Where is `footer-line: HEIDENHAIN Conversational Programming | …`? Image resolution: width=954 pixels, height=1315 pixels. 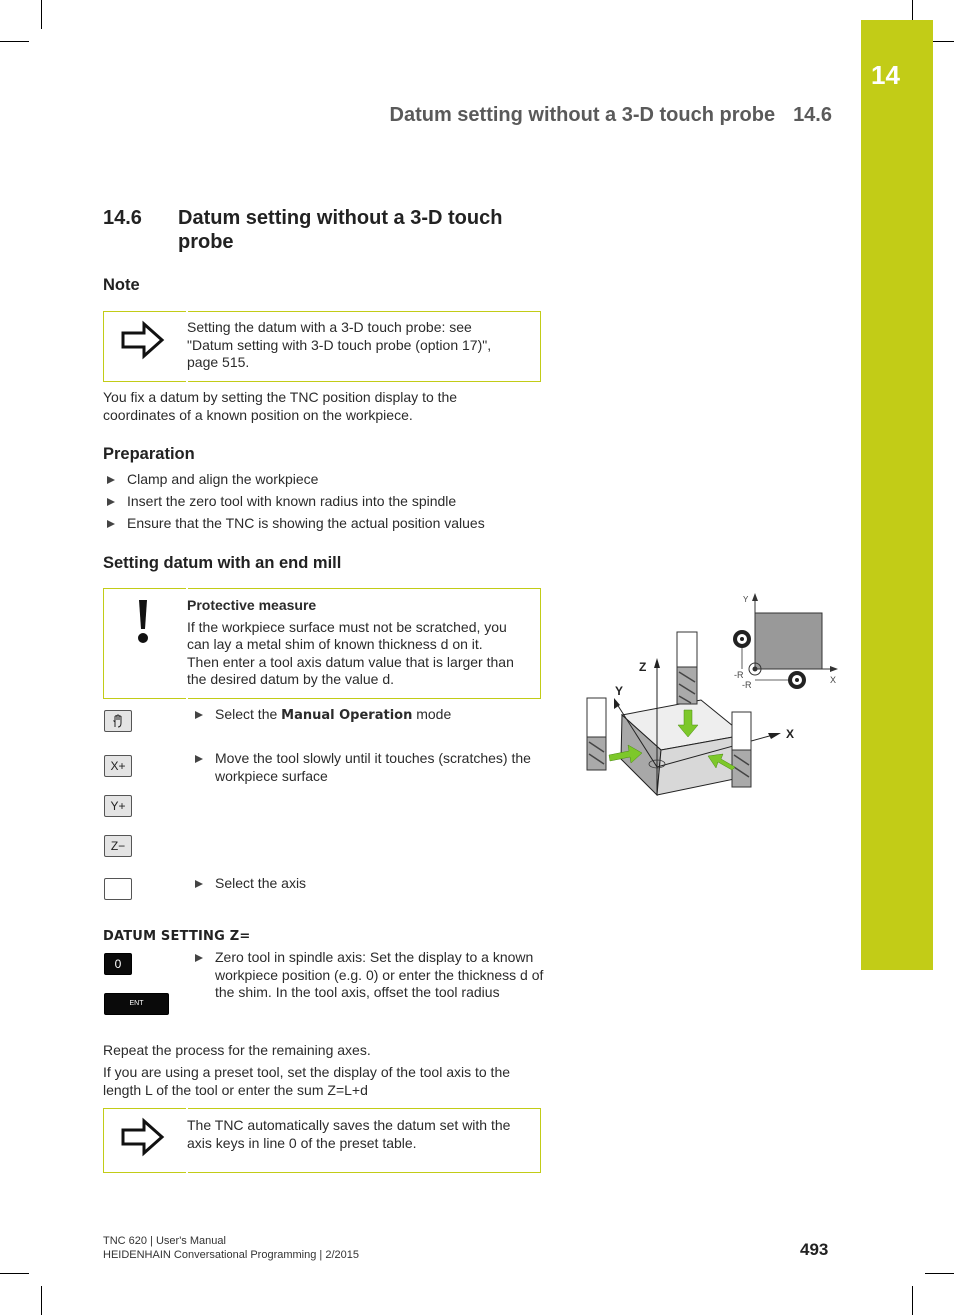 footer-line: HEIDENHAIN Conversational Programming | … is located at coordinates (231, 1255).